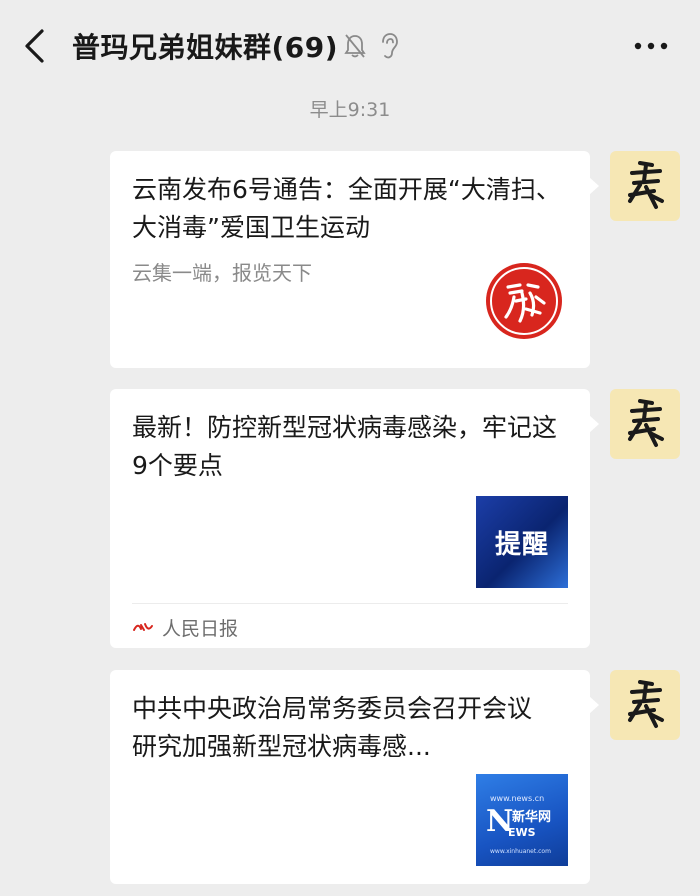  I want to click on card-divider, so click(350, 603).